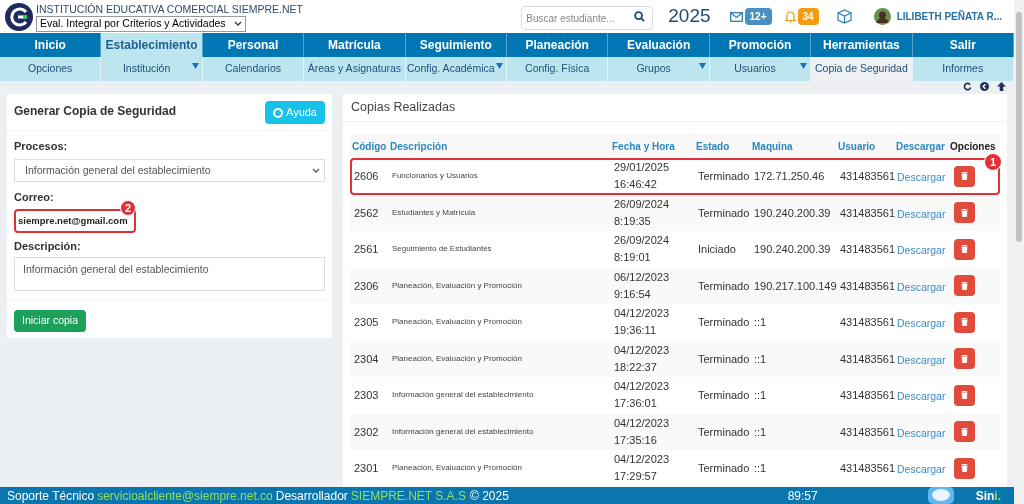 Image resolution: width=1024 pixels, height=504 pixels. I want to click on table-cell-text: ::1, so click(760, 432).